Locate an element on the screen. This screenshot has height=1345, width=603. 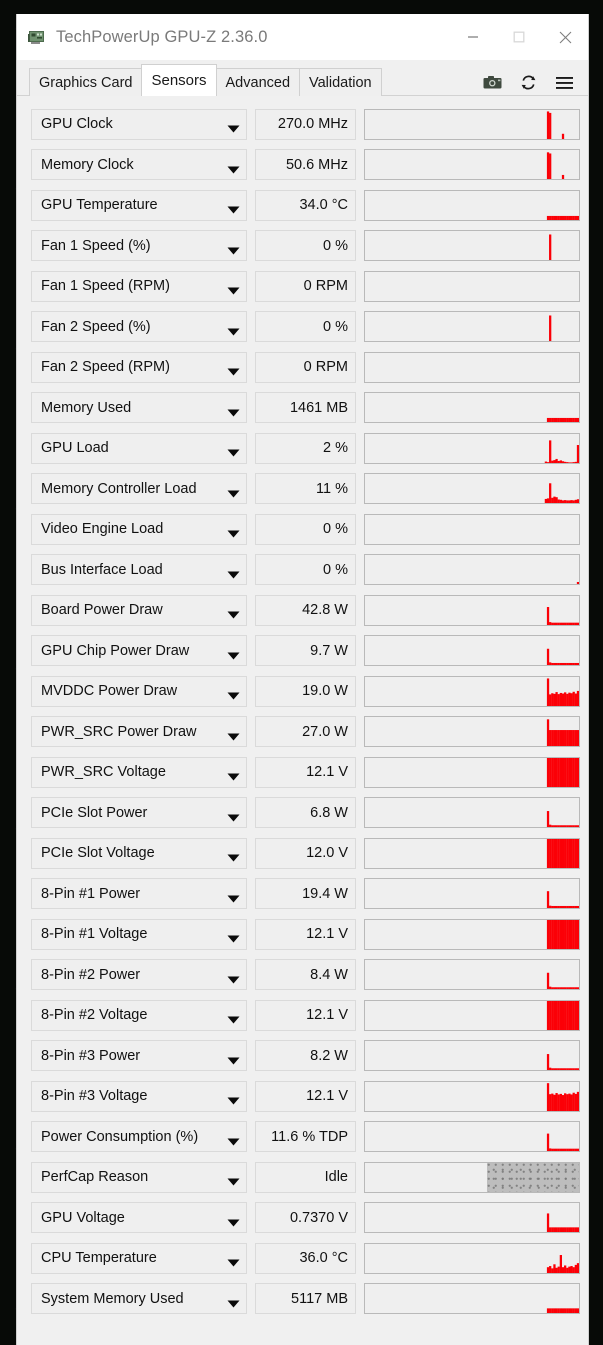
sensor-name-dropdown: PCIe Slot Power is located at coordinates (139, 813).